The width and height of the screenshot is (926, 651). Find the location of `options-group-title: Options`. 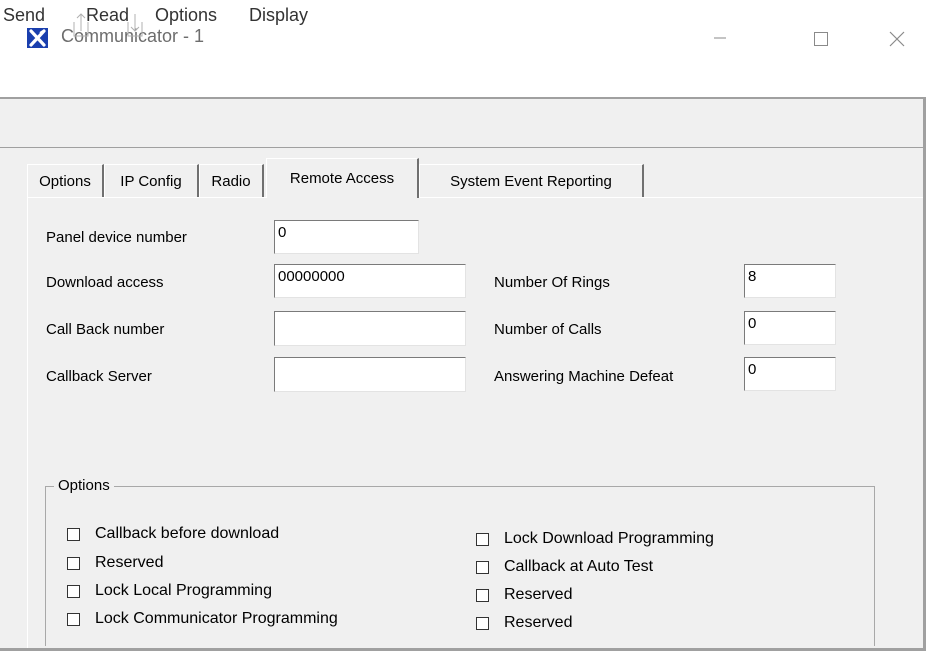

options-group-title: Options is located at coordinates (84, 485).